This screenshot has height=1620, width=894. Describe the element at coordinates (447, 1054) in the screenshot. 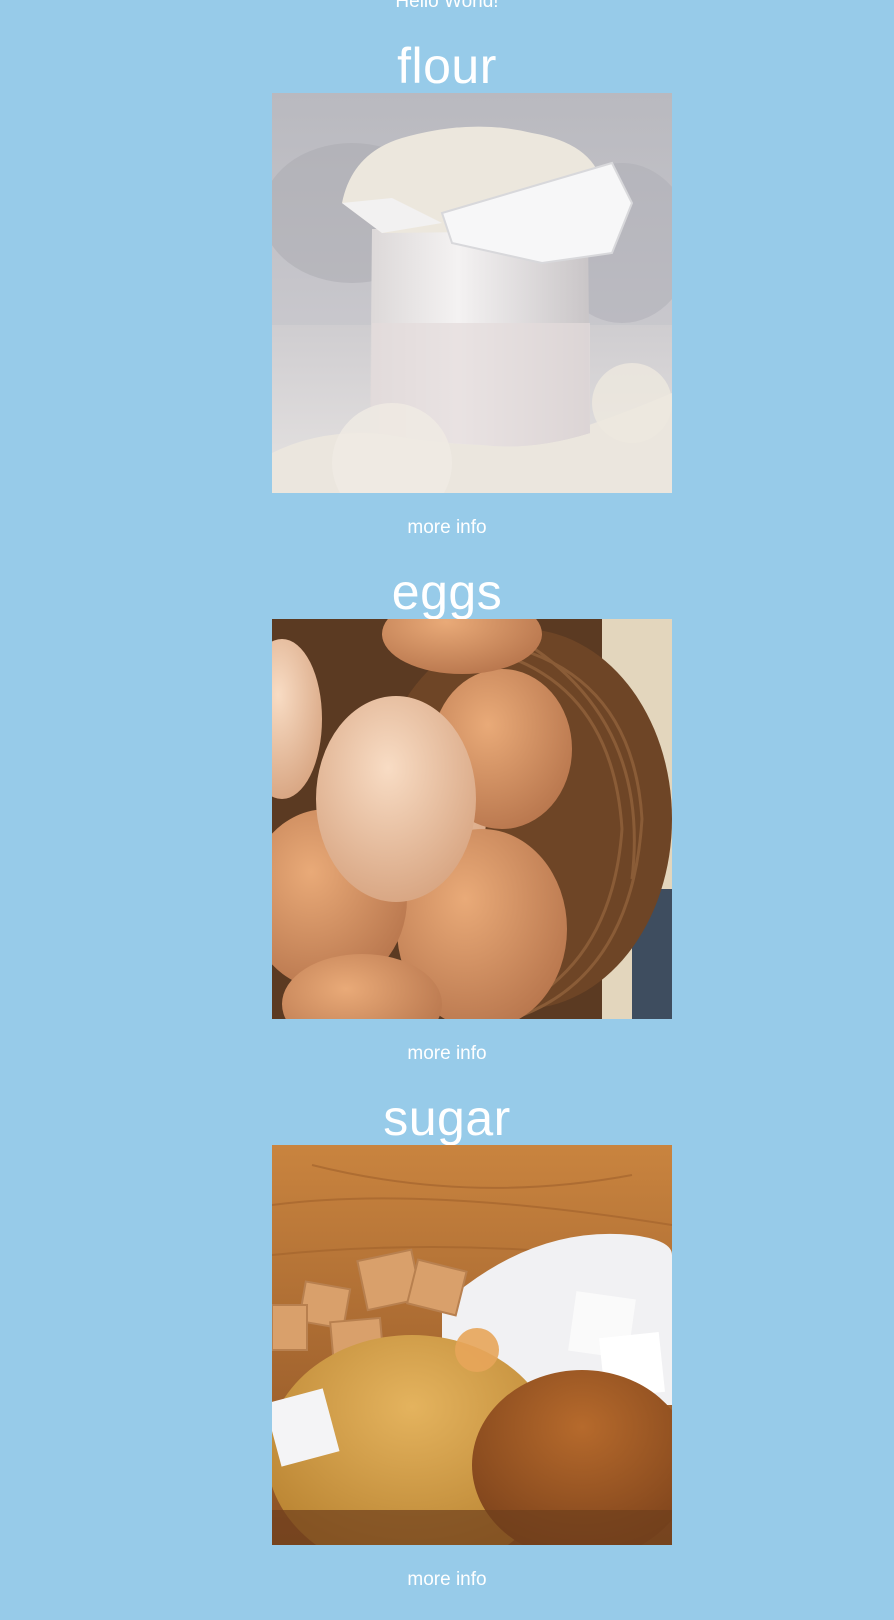

I see `more-info-link-eggs: more info` at that location.